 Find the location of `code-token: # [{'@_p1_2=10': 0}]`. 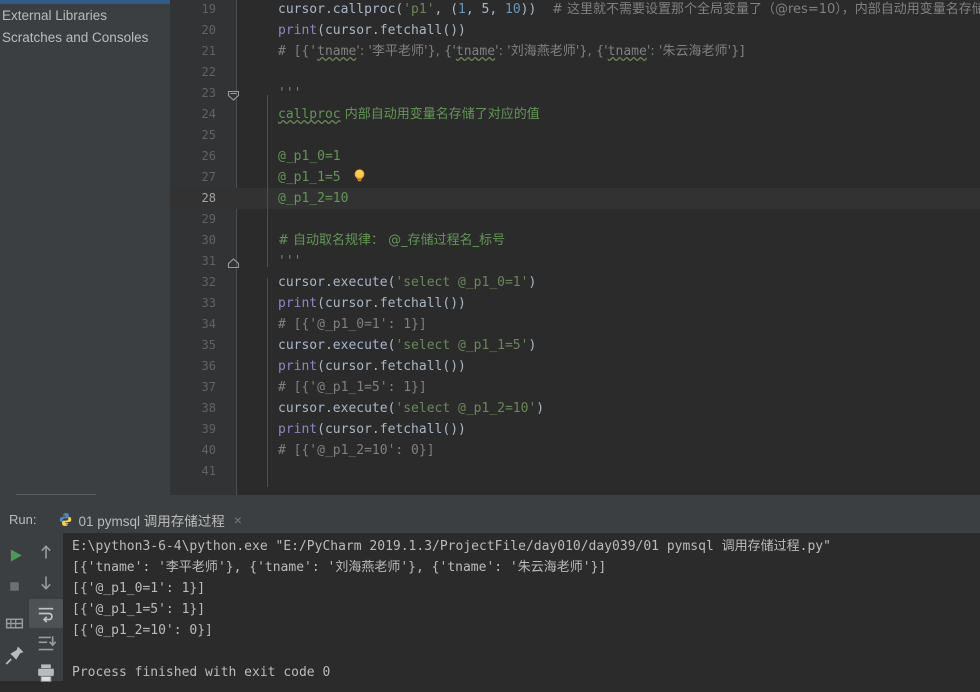

code-token: # [{'@_p1_2=10': 0}] is located at coordinates (356, 450).